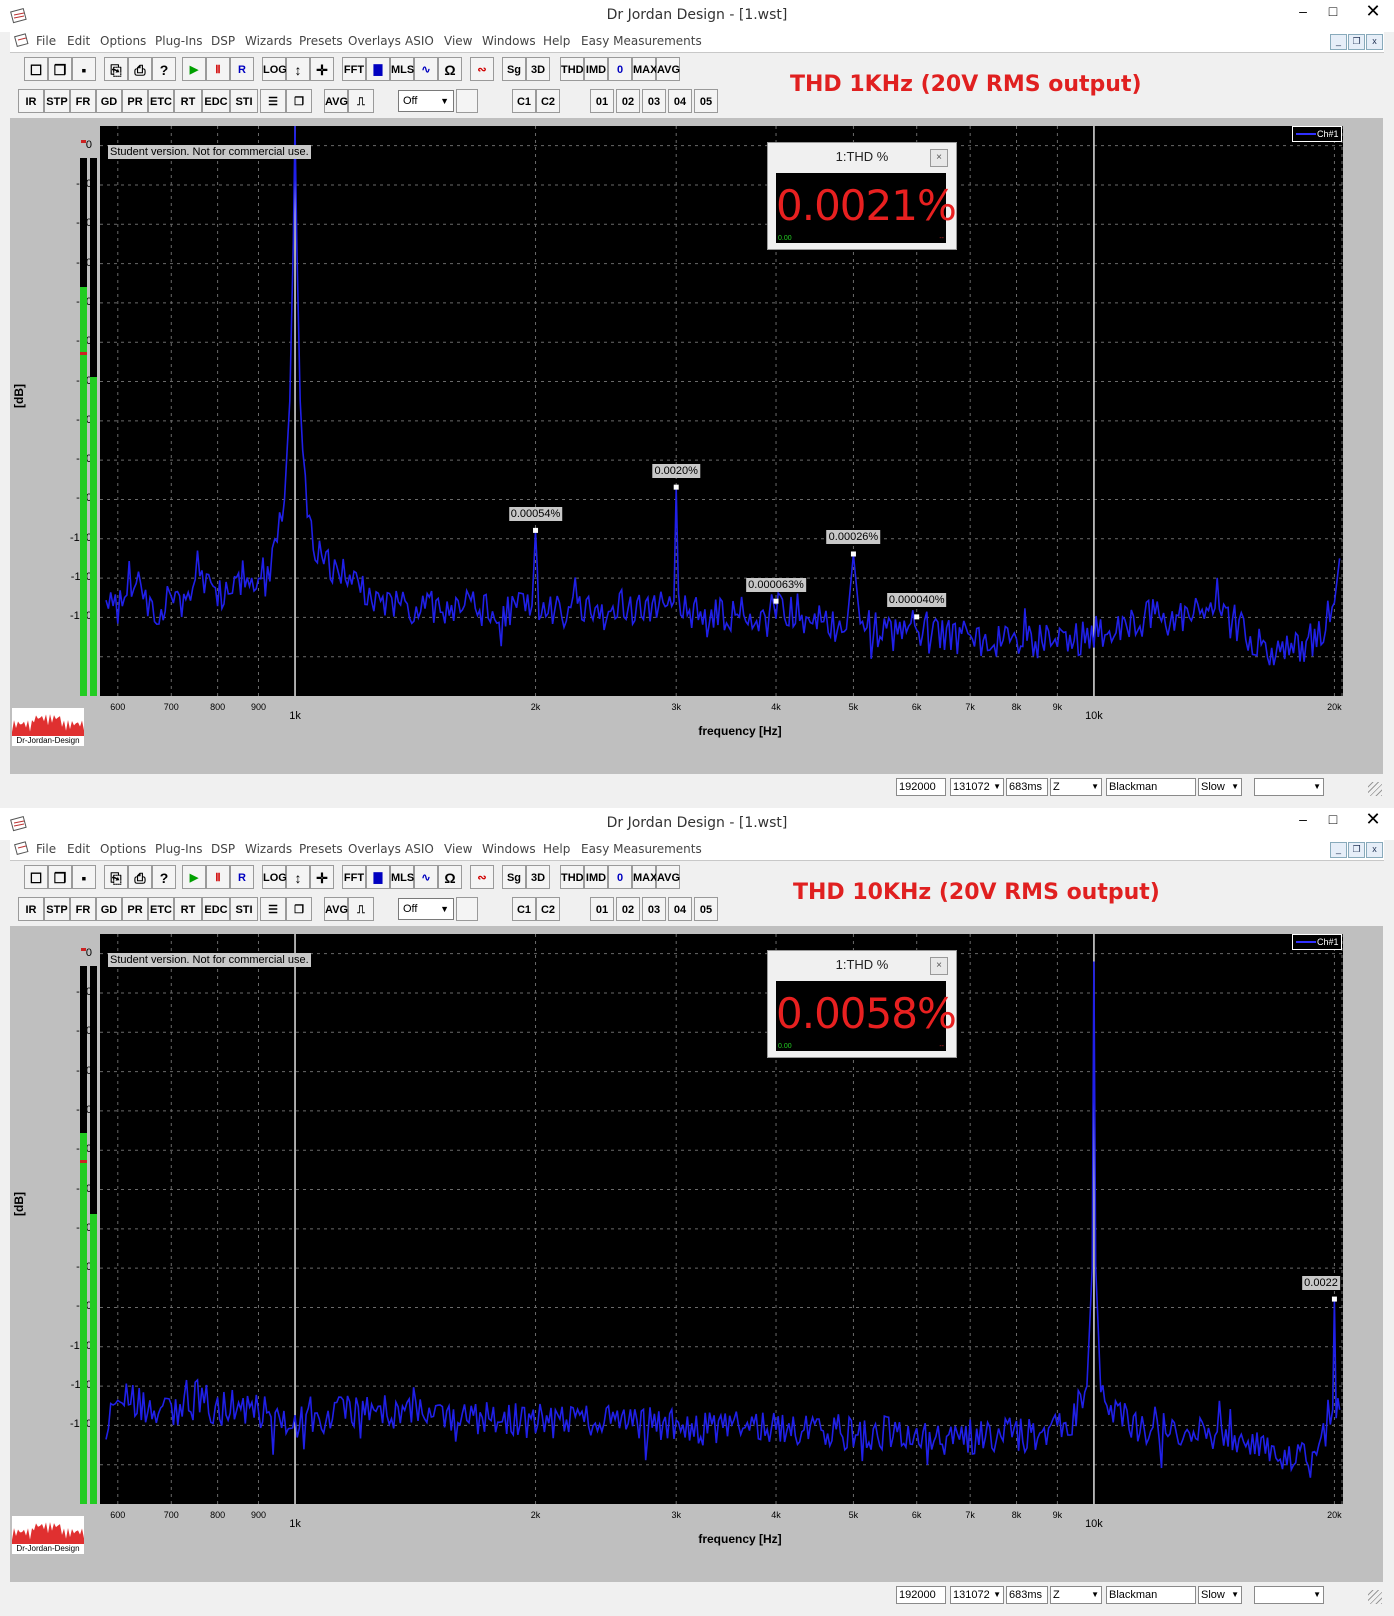 The height and width of the screenshot is (1616, 1394). I want to click on menu-plug-ins: Plug-Ins, so click(179, 849).